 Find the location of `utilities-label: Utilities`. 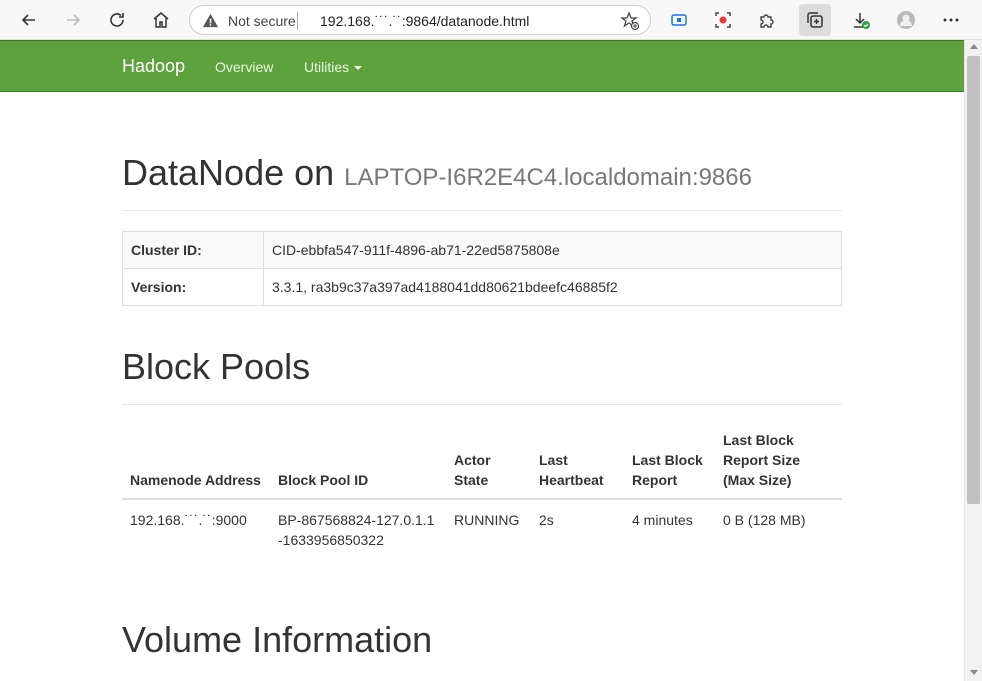

utilities-label: Utilities is located at coordinates (327, 67).